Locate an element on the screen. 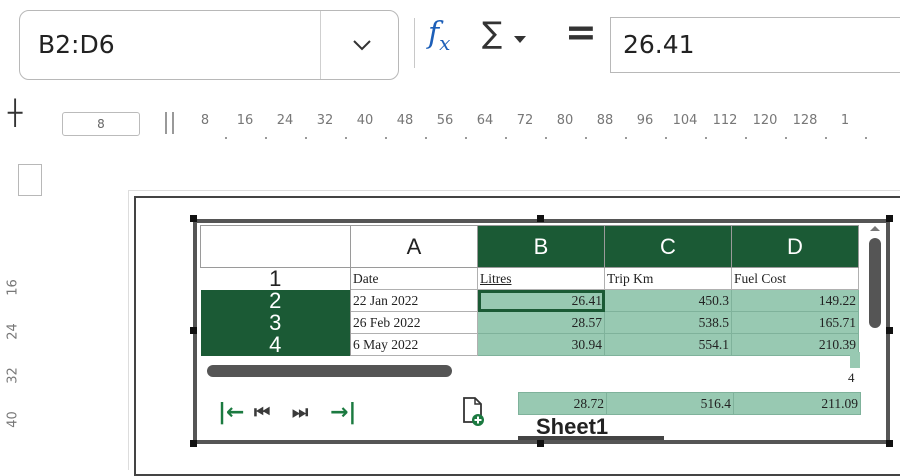 This screenshot has width=900, height=476. function-wizard-button: fx is located at coordinates (439, 35).